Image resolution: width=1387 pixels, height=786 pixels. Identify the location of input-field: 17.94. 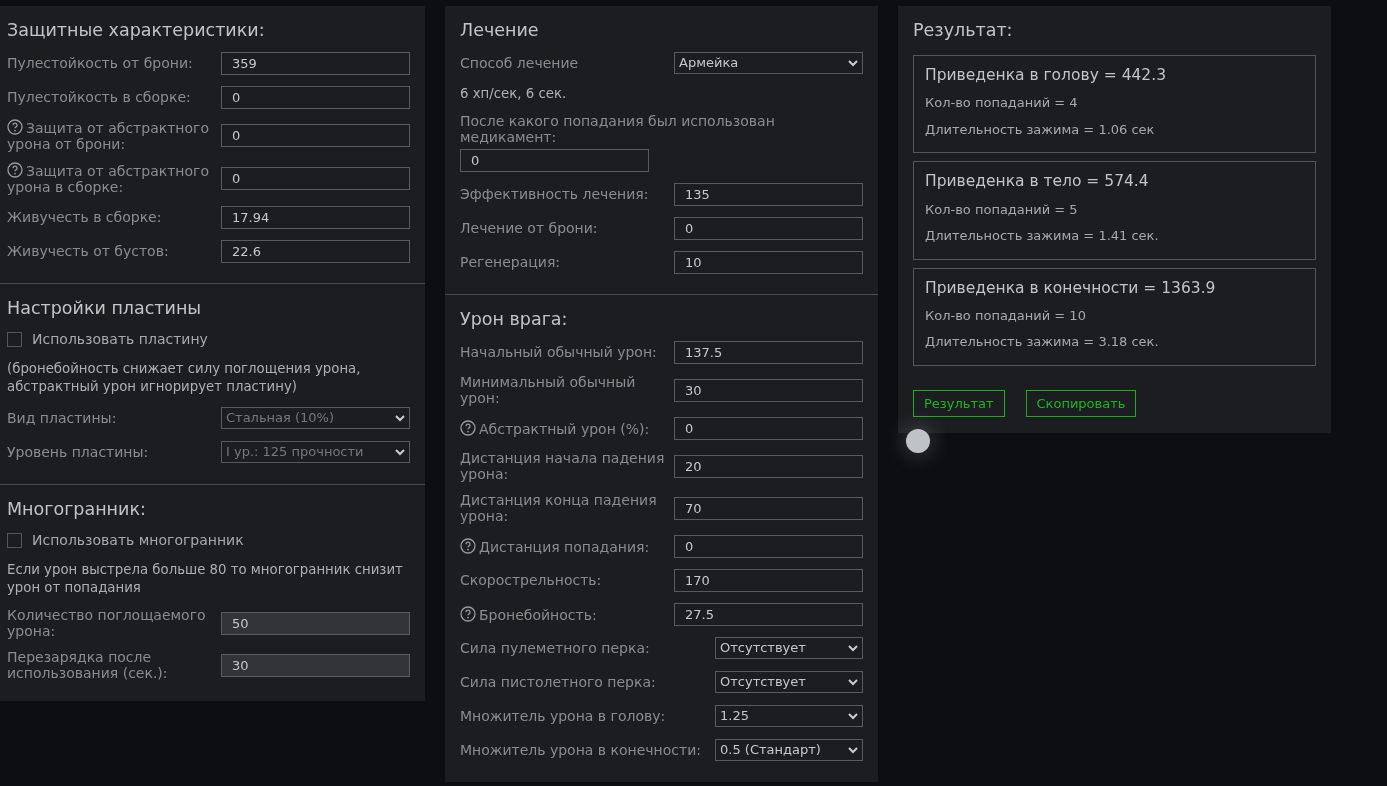
(315, 217).